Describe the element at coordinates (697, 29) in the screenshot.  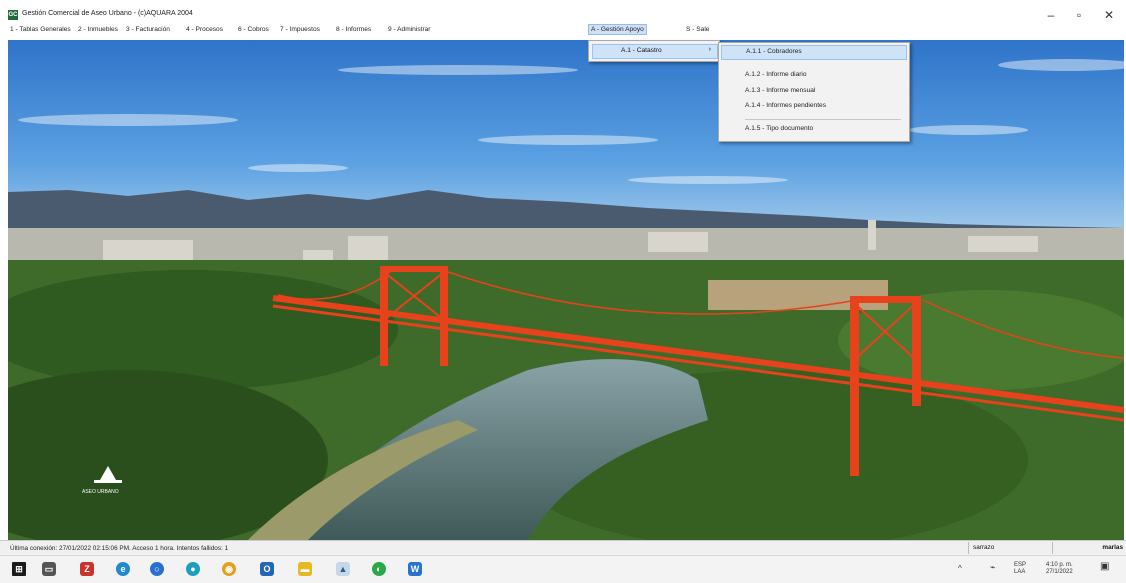
I see `menu-salir: S - Sale` at that location.